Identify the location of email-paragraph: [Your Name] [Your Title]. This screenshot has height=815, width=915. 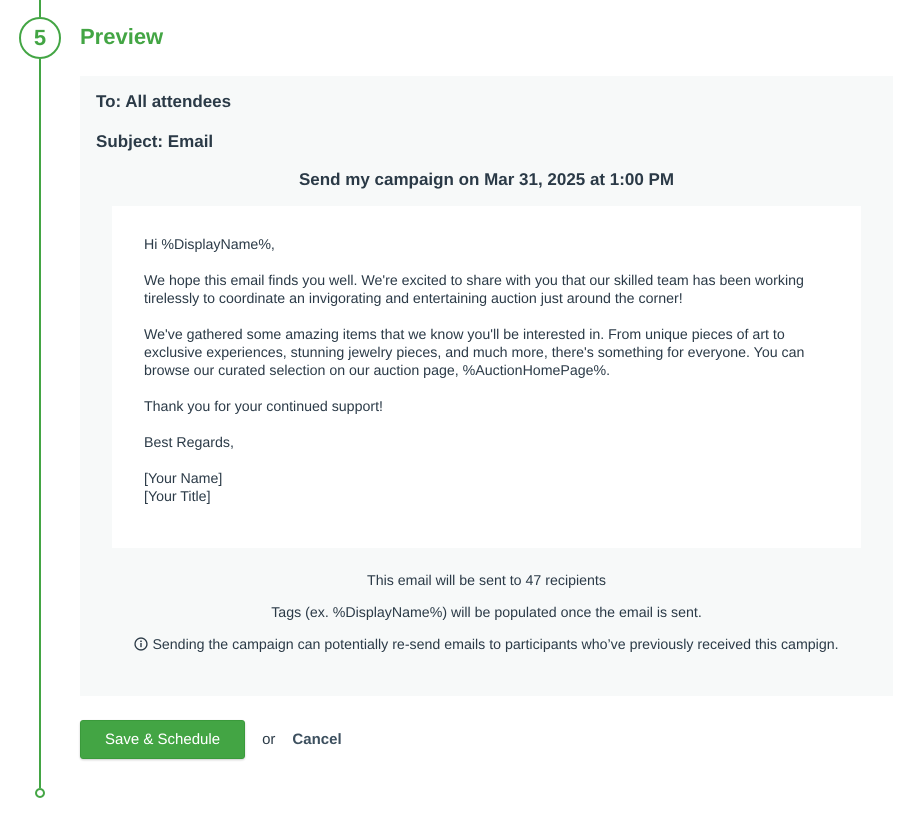
(184, 488).